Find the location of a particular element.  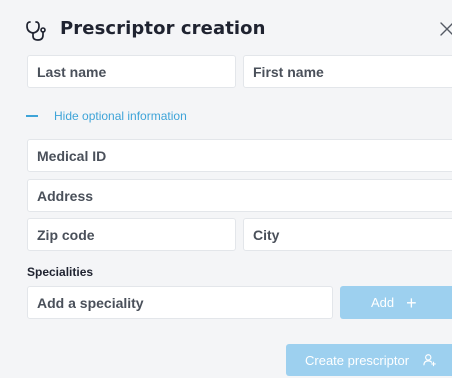

address-field: Address is located at coordinates (239, 195).